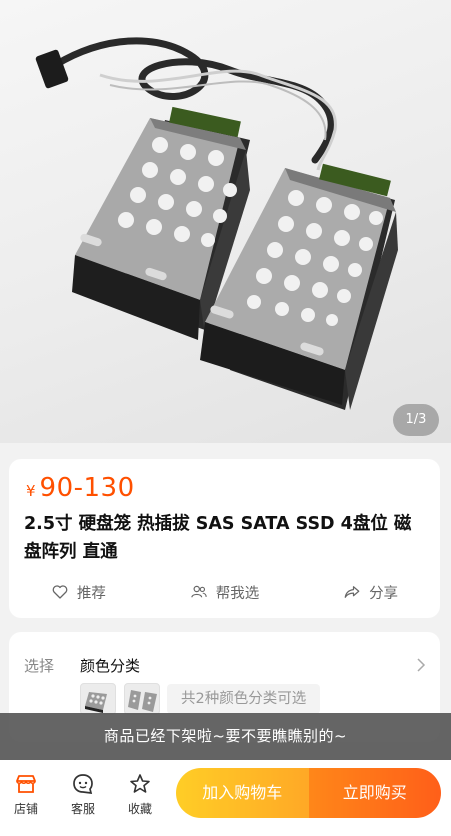  What do you see at coordinates (87, 488) in the screenshot?
I see `price-range: 90-130` at bounding box center [87, 488].